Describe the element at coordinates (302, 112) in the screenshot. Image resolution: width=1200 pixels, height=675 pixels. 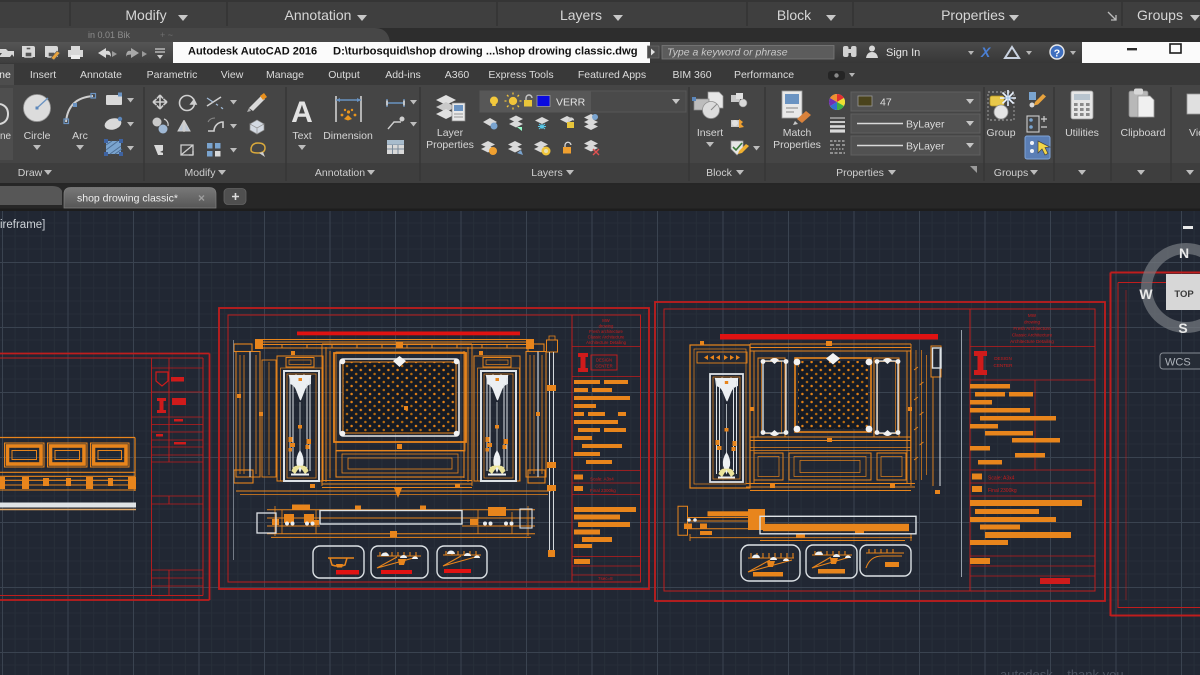
I see `svg-text: A` at that location.